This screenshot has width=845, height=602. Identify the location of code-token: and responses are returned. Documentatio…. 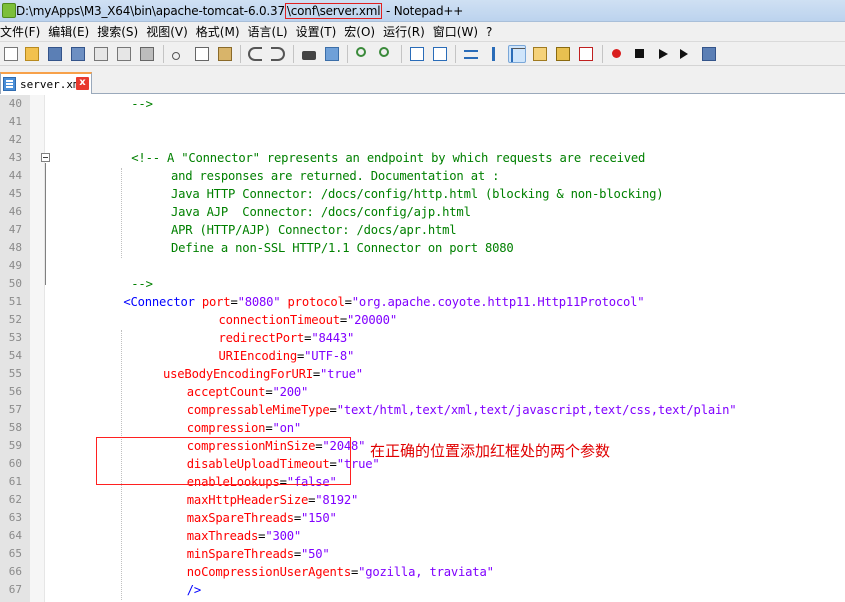
(335, 176).